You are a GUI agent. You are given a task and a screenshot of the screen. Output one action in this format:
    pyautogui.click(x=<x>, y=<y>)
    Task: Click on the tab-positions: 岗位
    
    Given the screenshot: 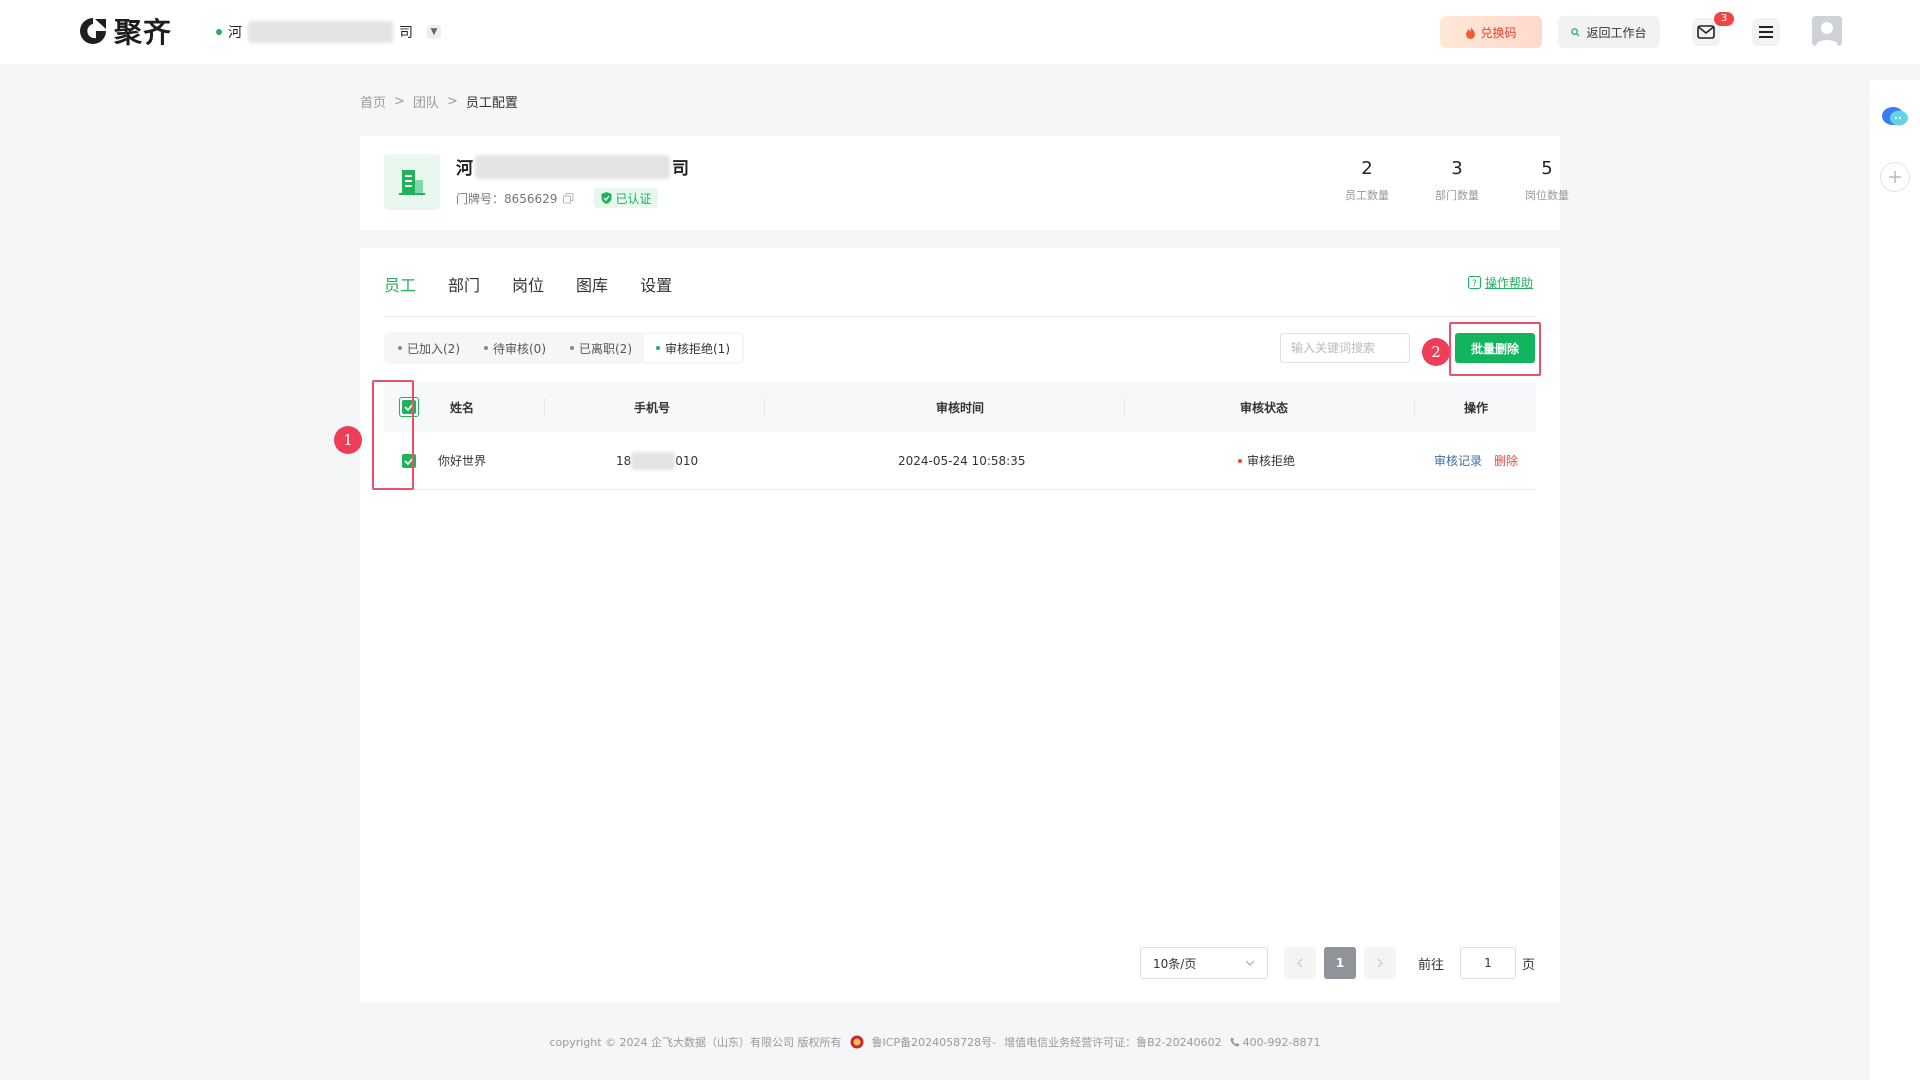 What is the action you would take?
    pyautogui.click(x=528, y=291)
    